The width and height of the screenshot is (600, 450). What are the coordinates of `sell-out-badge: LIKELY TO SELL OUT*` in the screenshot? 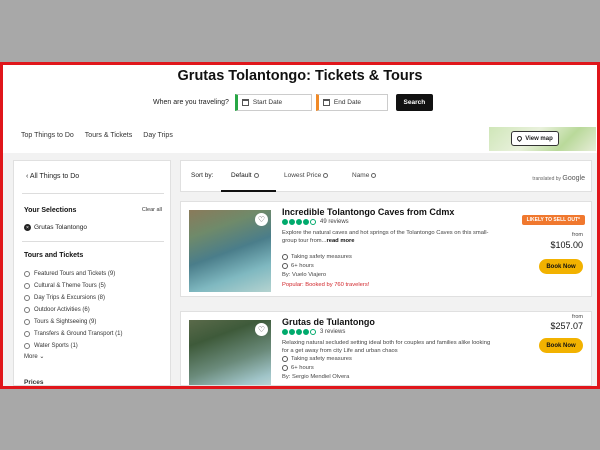 It's located at (553, 220).